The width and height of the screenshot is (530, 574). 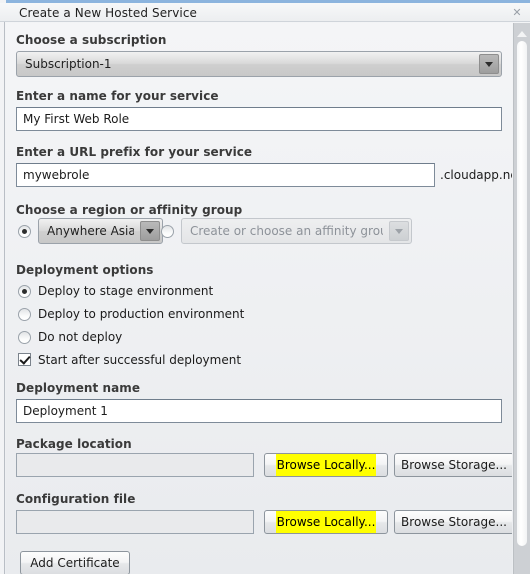 What do you see at coordinates (68, 64) in the screenshot?
I see `subscription-value: Subscription-1` at bounding box center [68, 64].